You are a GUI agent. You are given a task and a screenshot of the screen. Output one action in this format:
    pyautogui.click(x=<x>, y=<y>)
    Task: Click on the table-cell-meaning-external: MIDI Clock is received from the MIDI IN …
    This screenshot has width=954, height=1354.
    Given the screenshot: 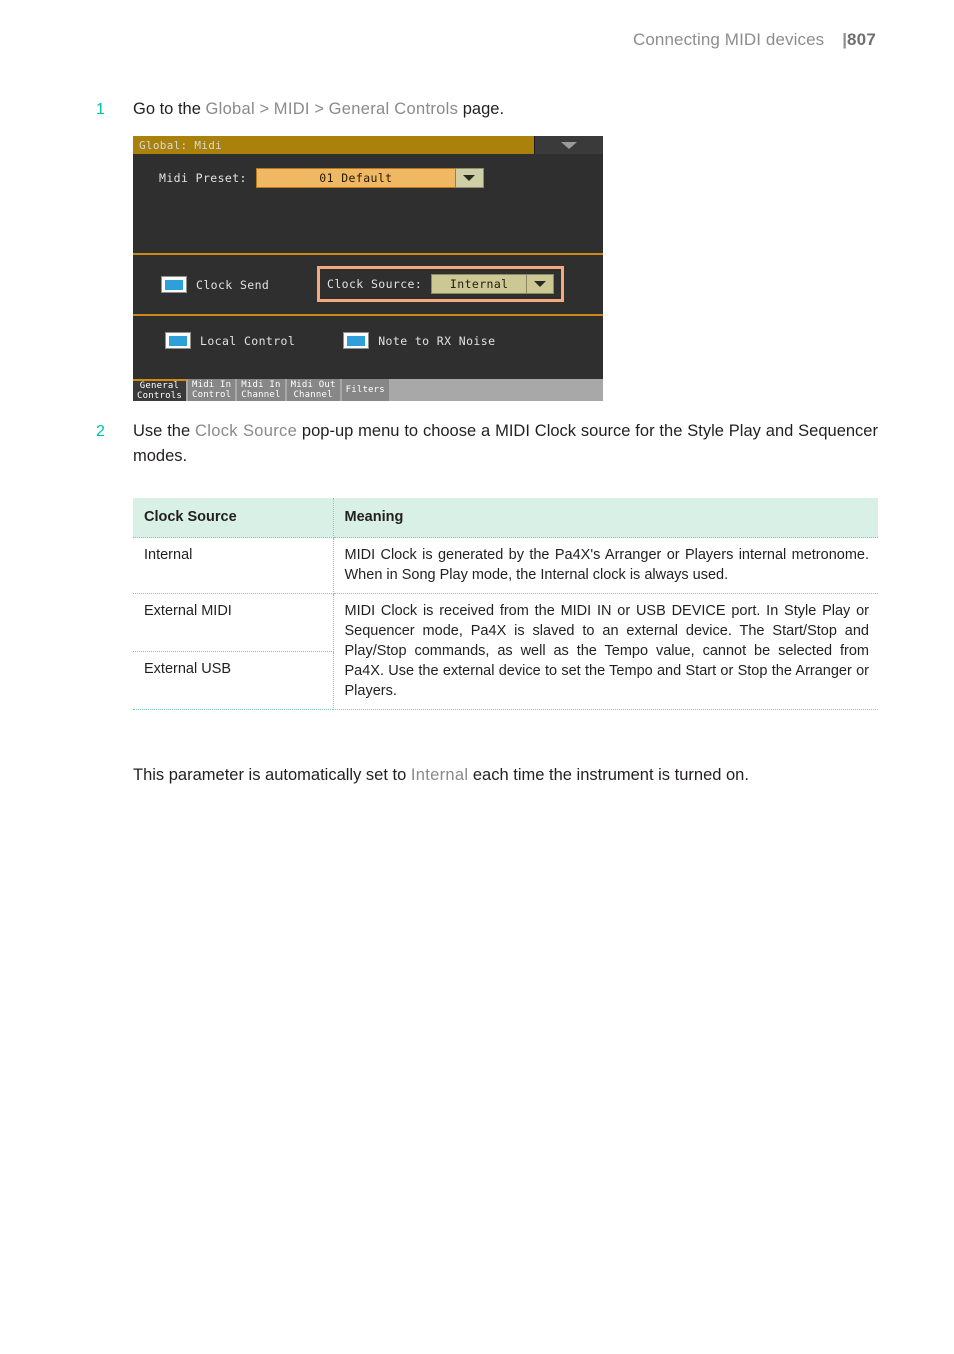 What is the action you would take?
    pyautogui.click(x=605, y=651)
    